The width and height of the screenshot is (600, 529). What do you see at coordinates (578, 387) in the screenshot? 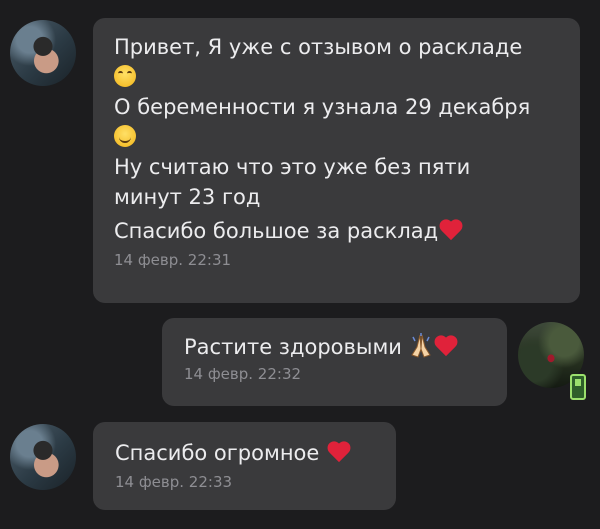
I see `mobile-phone-icon` at bounding box center [578, 387].